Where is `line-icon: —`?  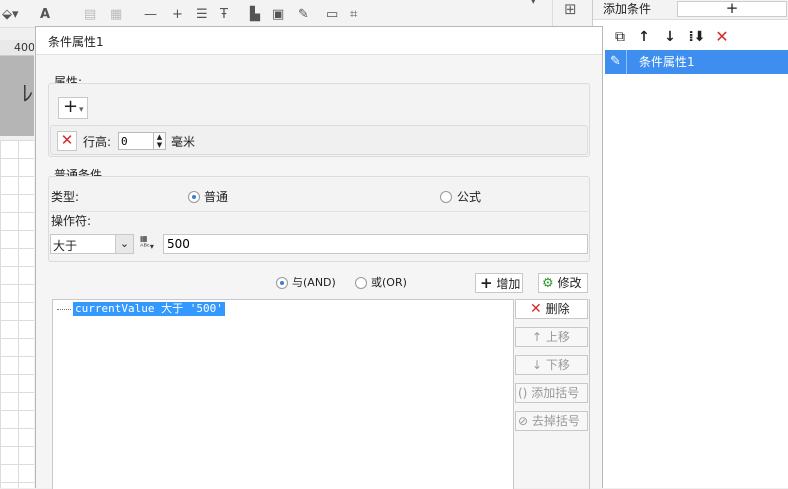
line-icon: — is located at coordinates (150, 15).